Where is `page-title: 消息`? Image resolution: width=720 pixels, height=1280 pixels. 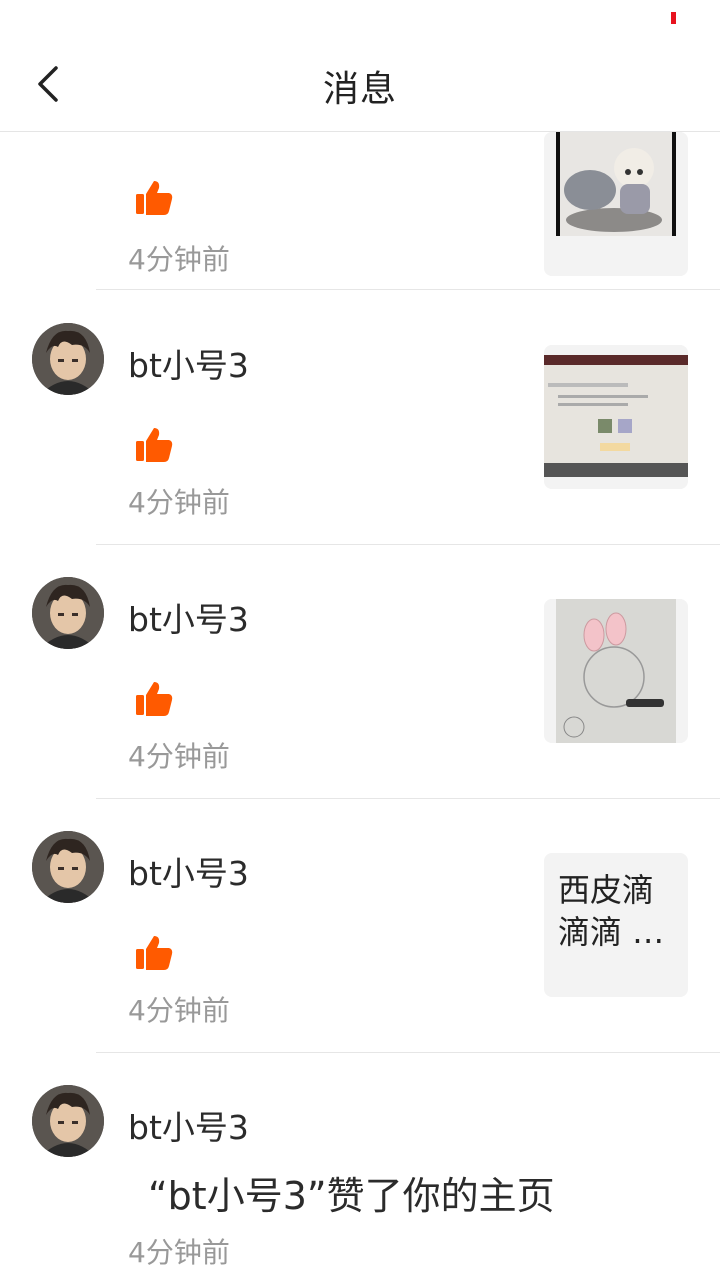
page-title: 消息 is located at coordinates (359, 89).